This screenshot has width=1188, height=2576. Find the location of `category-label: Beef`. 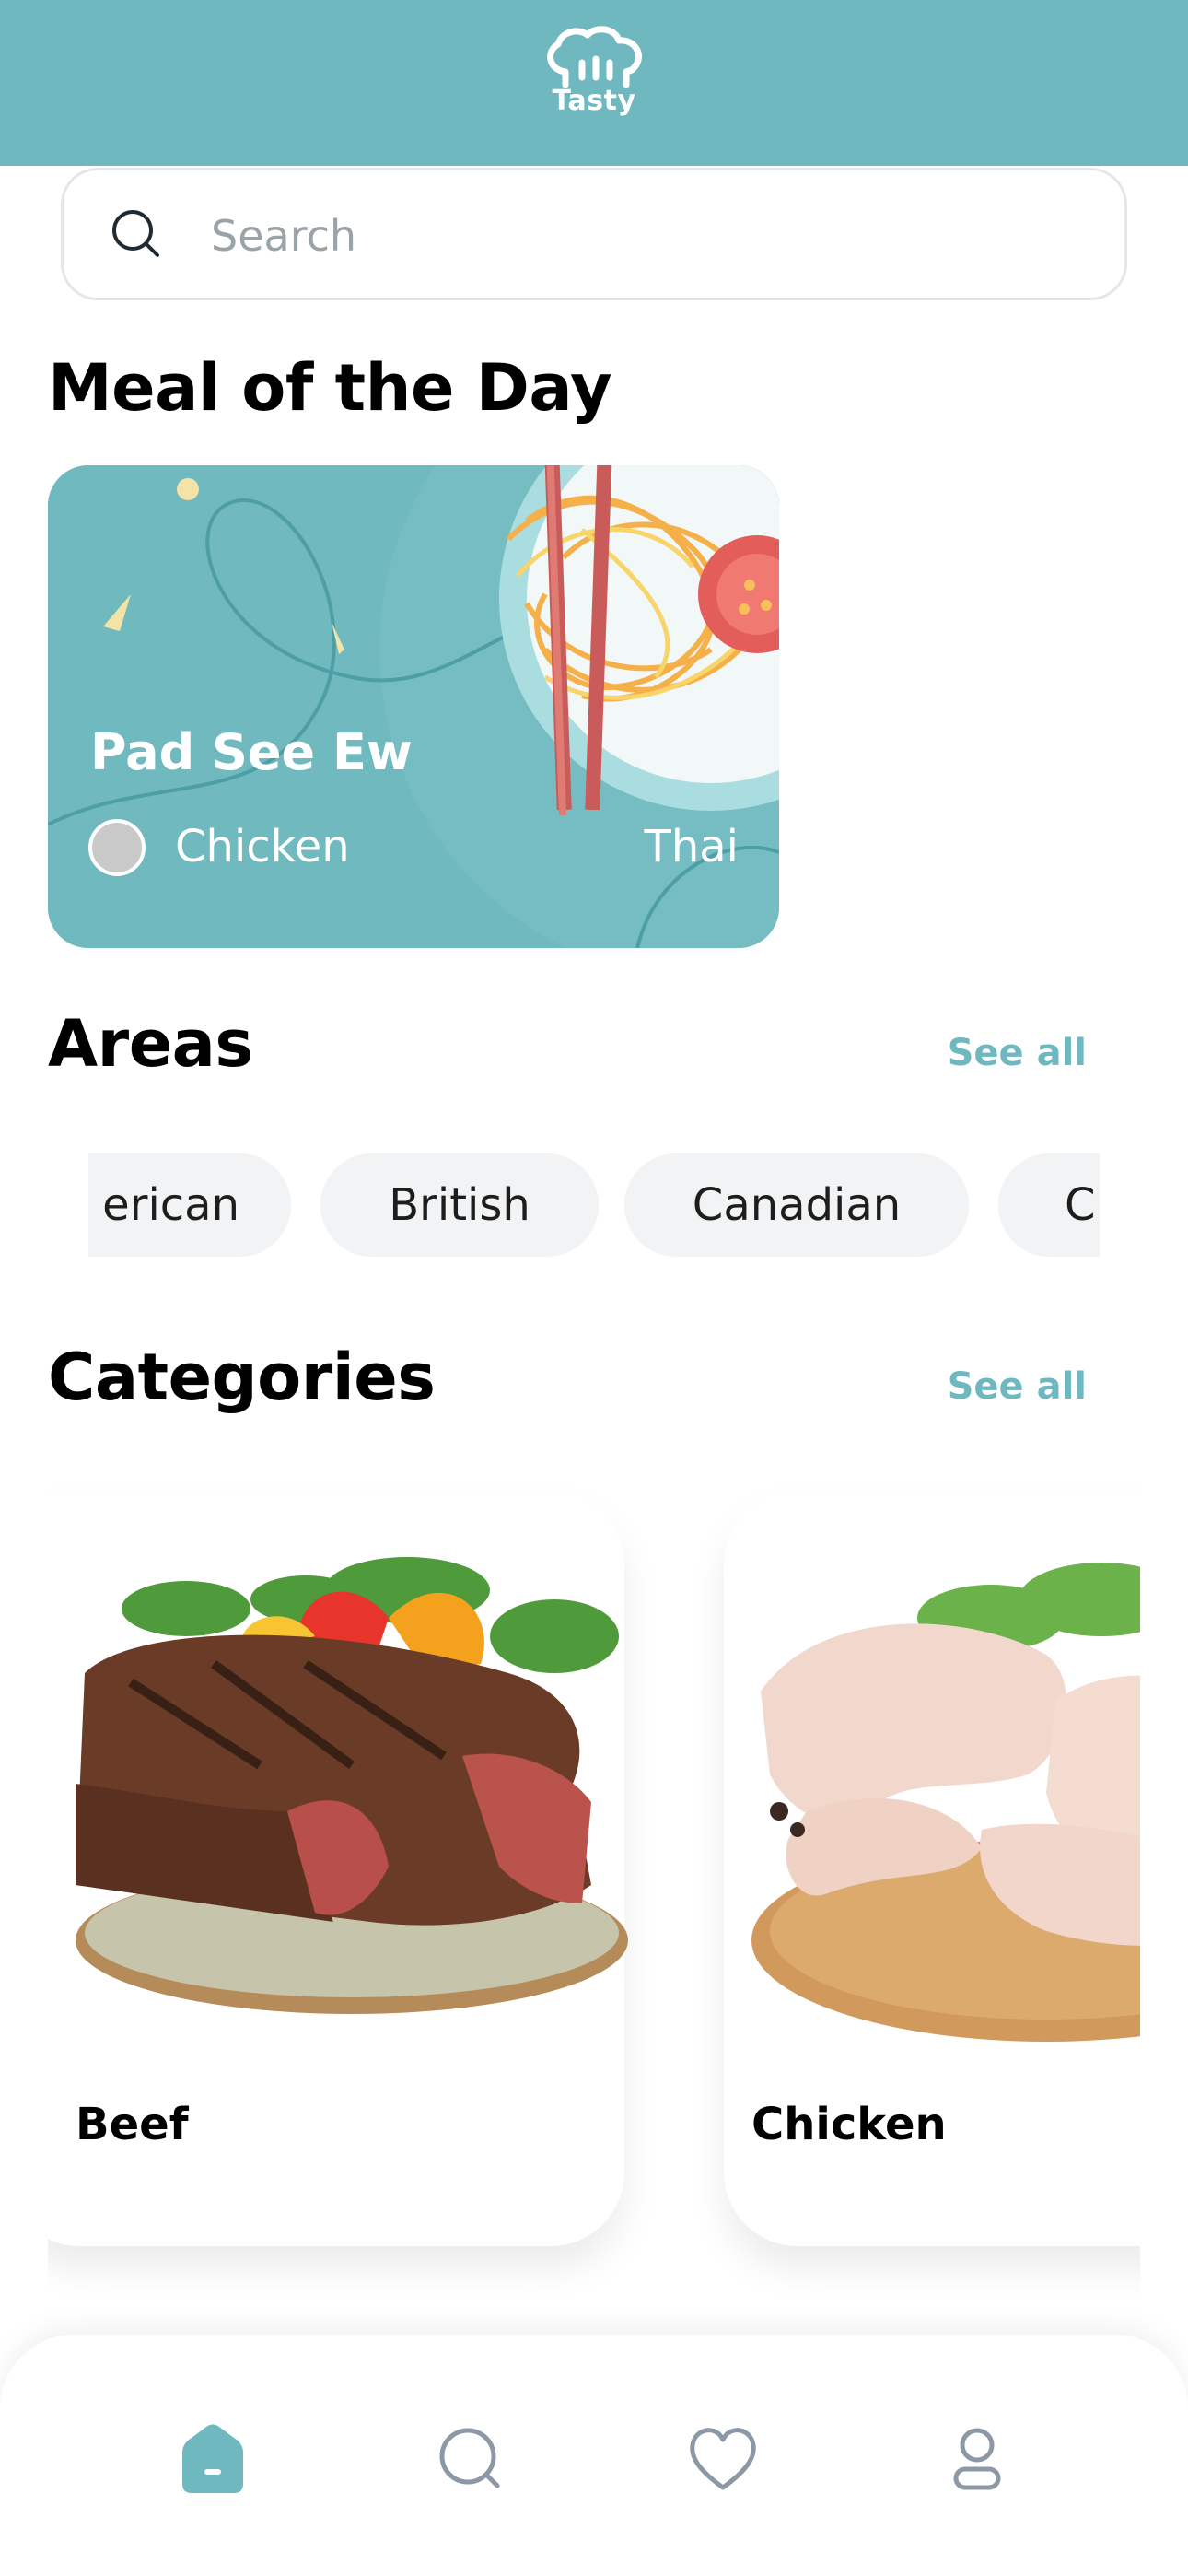

category-label: Beef is located at coordinates (132, 2124).